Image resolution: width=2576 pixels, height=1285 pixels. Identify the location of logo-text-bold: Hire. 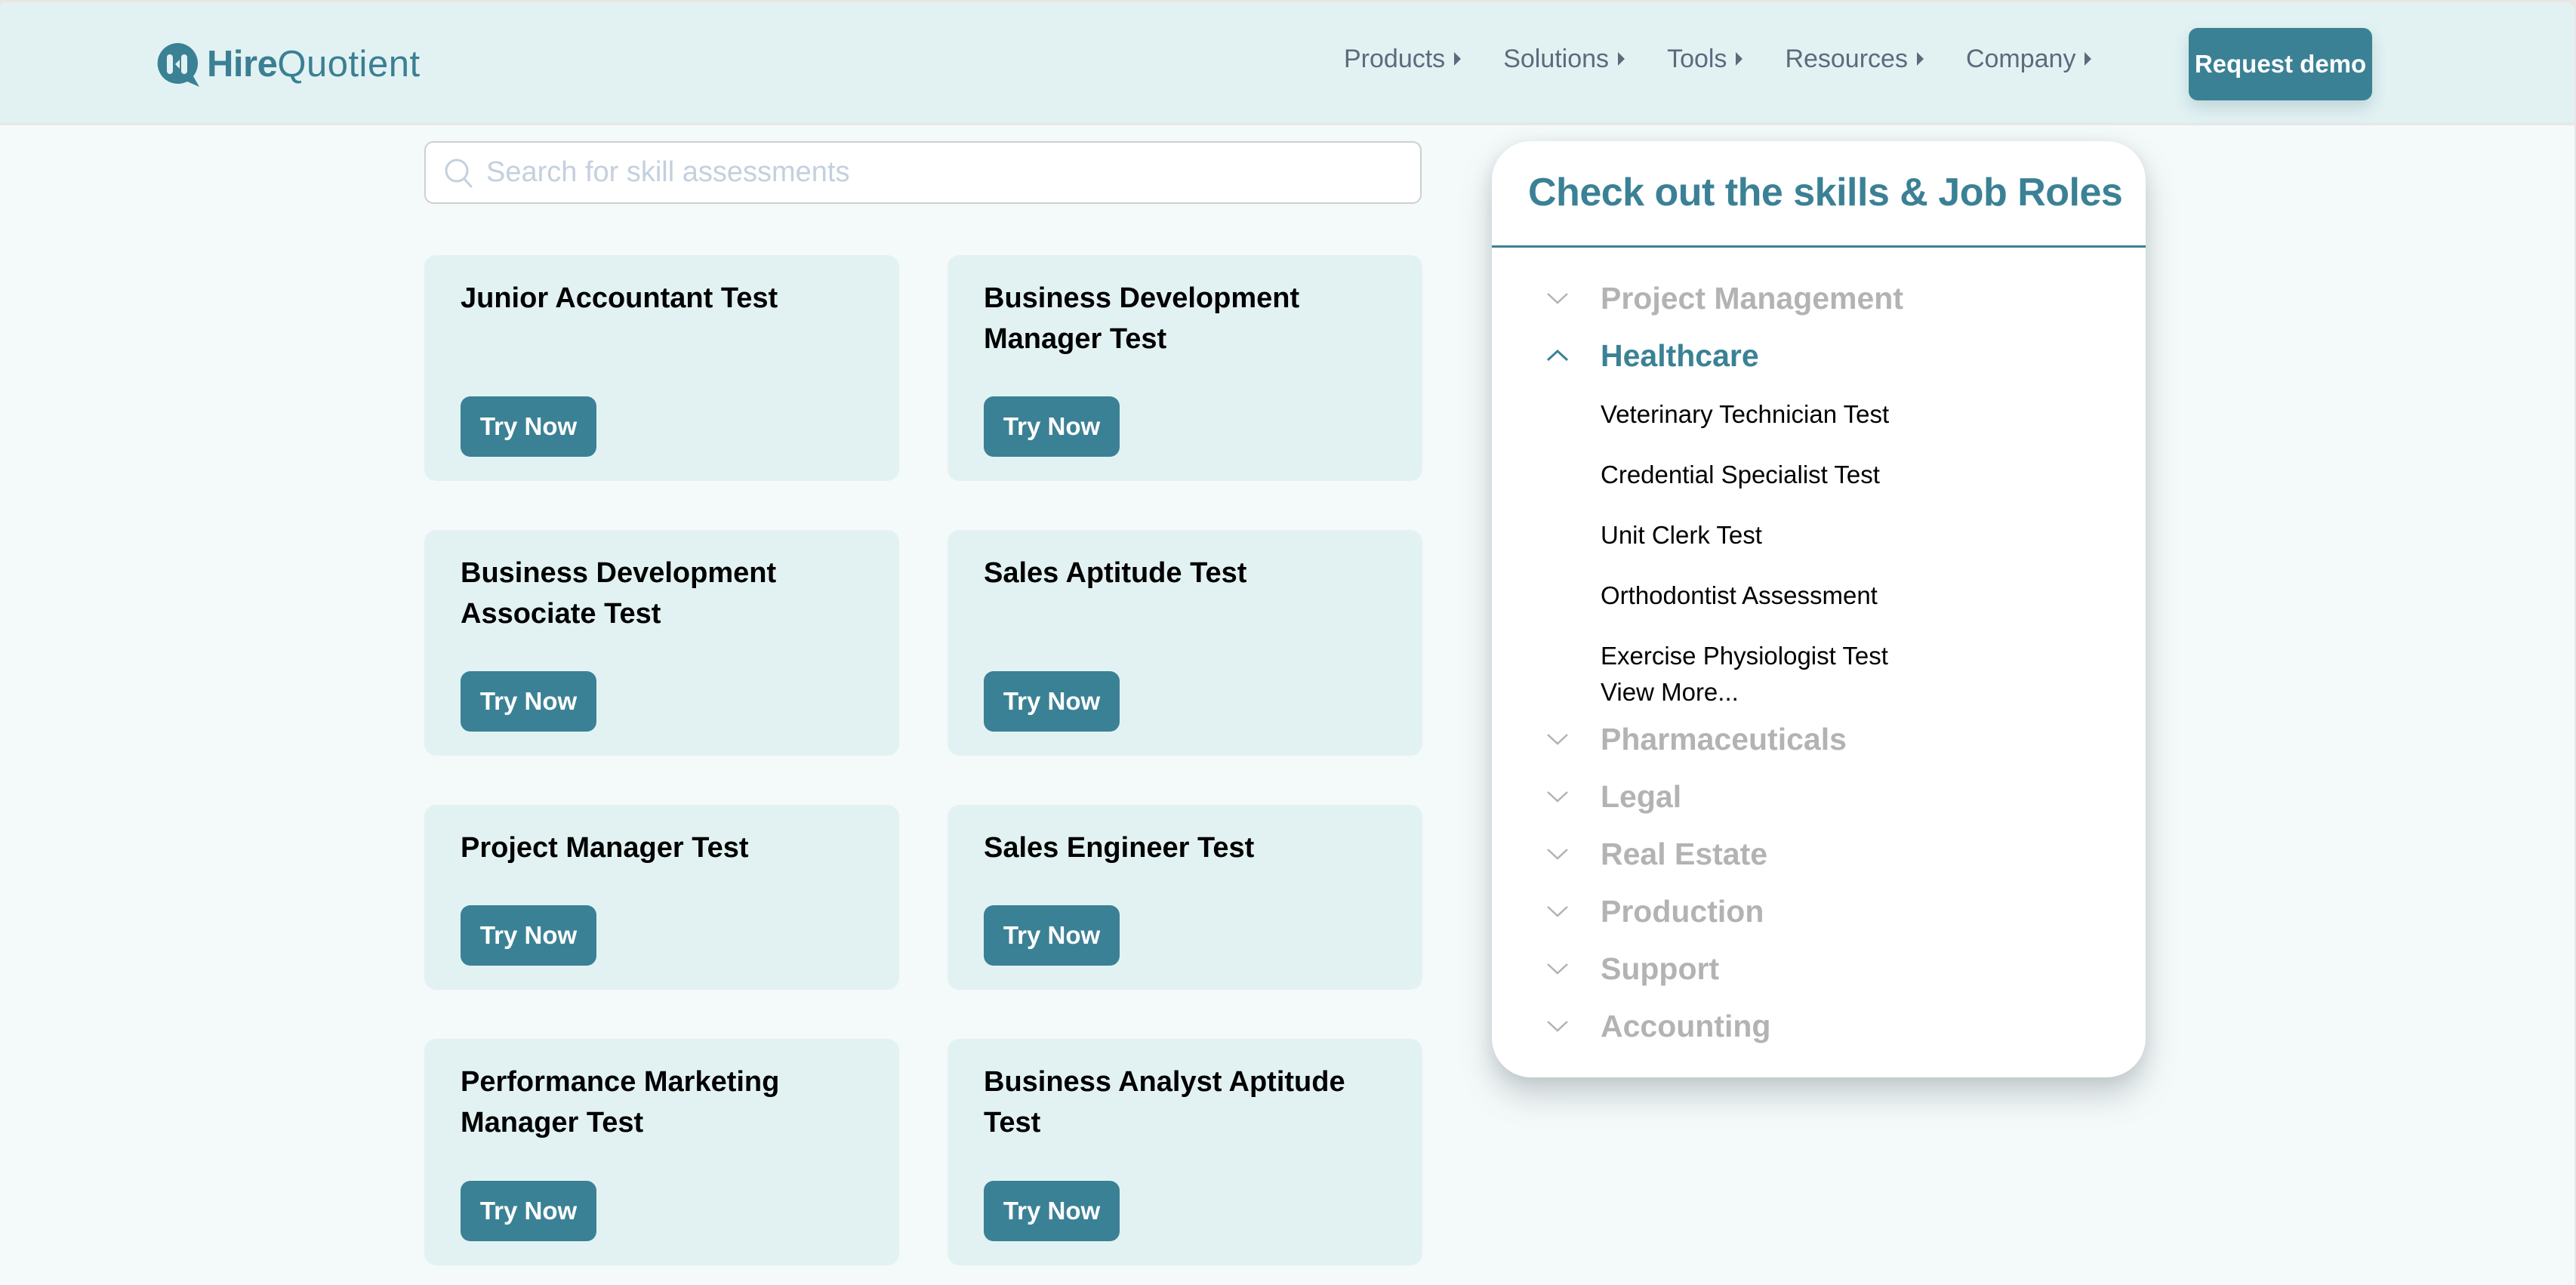
(242, 64).